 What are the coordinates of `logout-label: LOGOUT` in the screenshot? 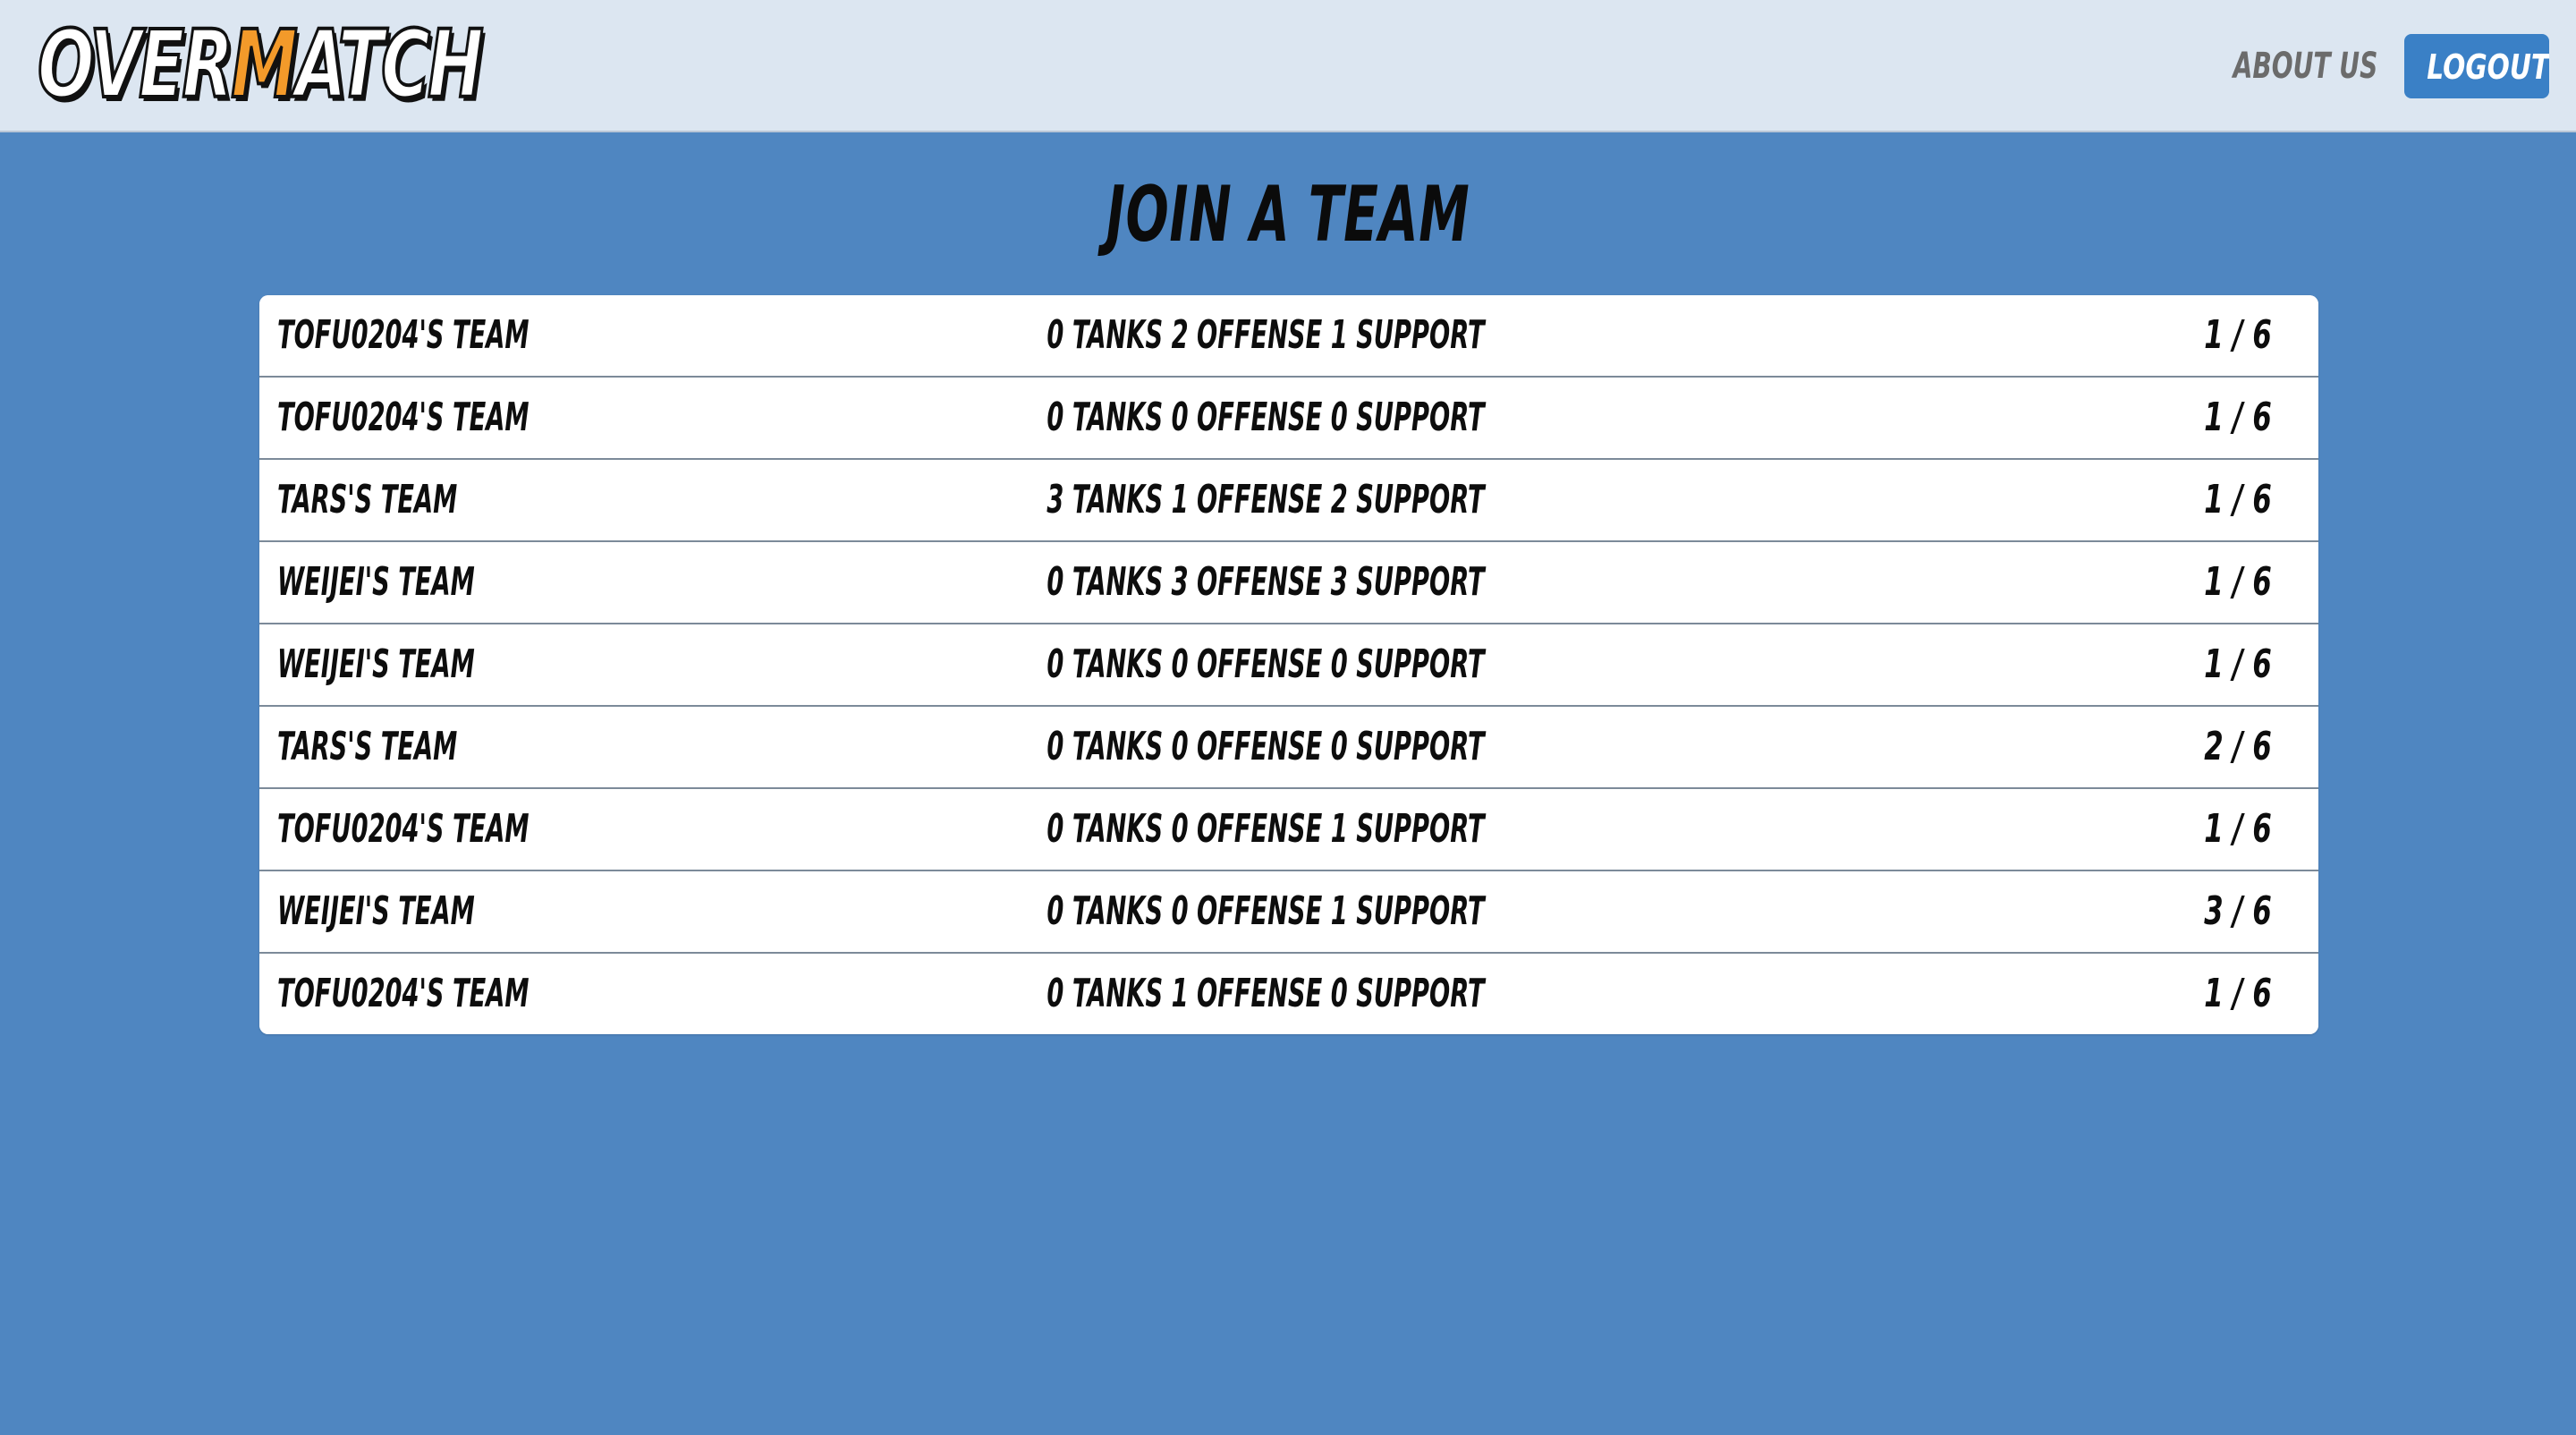 It's located at (2488, 67).